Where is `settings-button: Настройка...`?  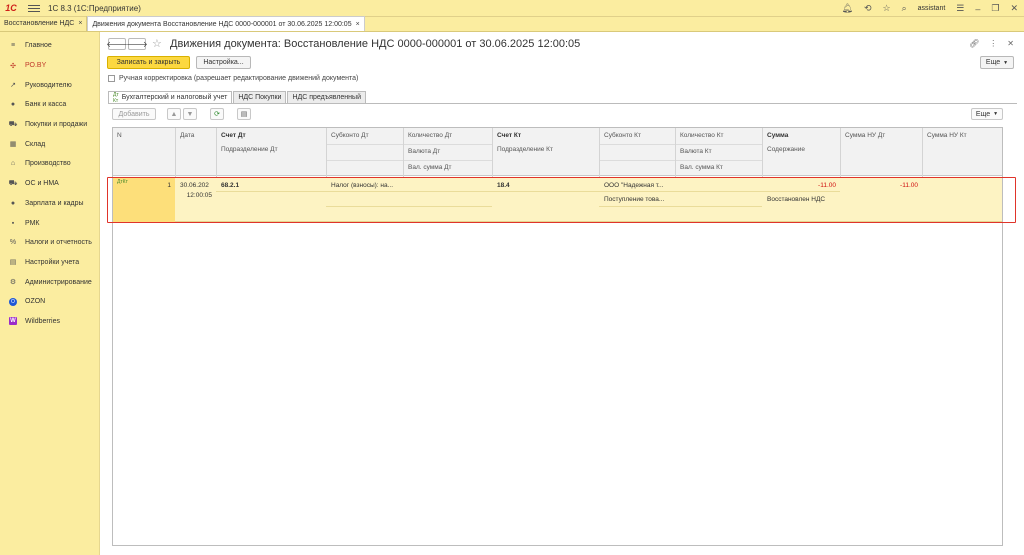
settings-button: Настройка... is located at coordinates (223, 62).